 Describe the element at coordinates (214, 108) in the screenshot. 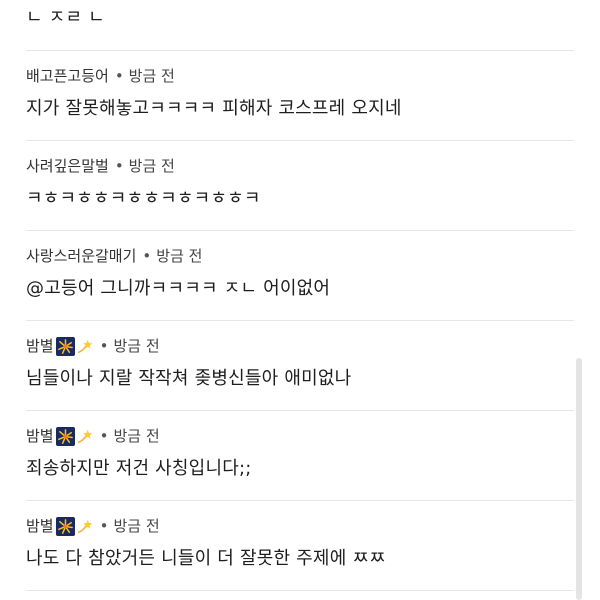

I see `comment-text: 지가 잘못해놓고ㅋㅋㅋㅋ 피해자 코스프레 오지네` at that location.